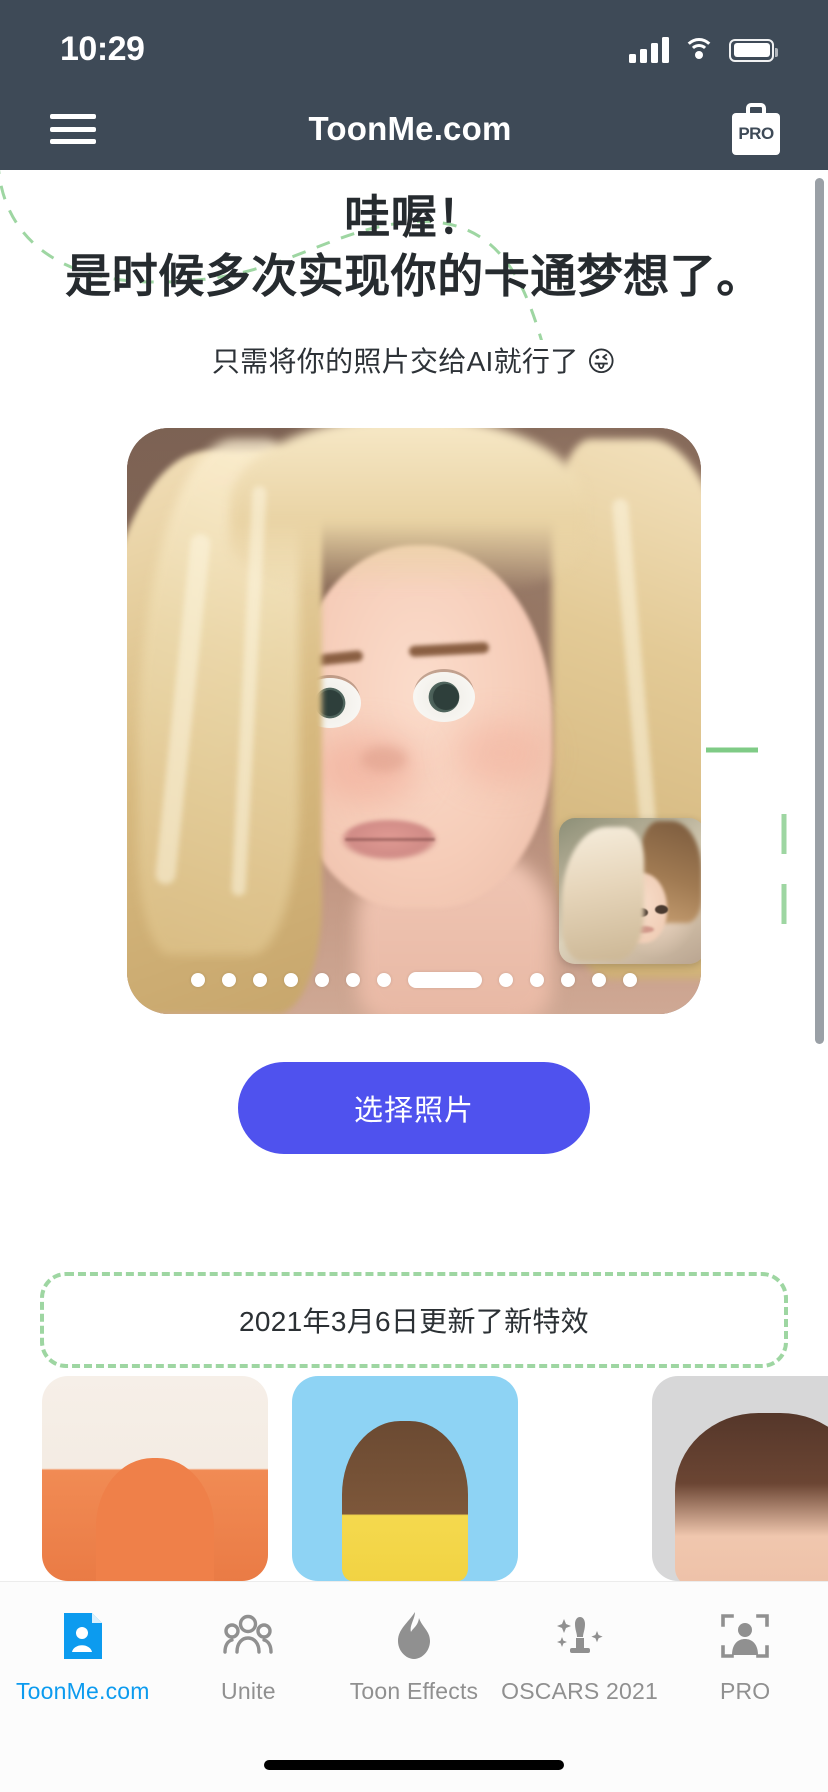 The image size is (828, 1792). I want to click on tab-label-oscars: OSCARS 2021, so click(580, 1691).